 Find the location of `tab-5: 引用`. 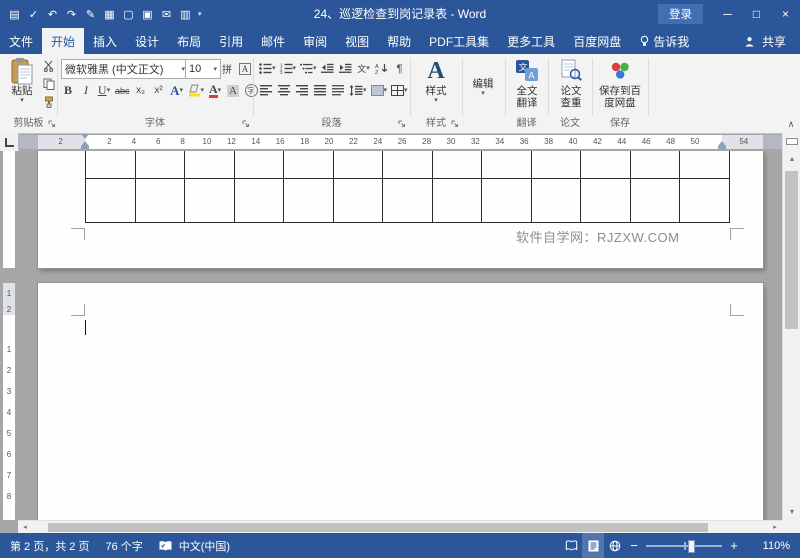

tab-5: 引用 is located at coordinates (231, 41).